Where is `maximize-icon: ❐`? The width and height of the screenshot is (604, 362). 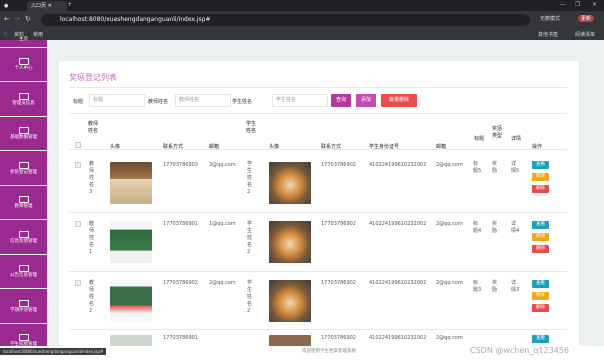 maximize-icon: ❐ is located at coordinates (577, 4).